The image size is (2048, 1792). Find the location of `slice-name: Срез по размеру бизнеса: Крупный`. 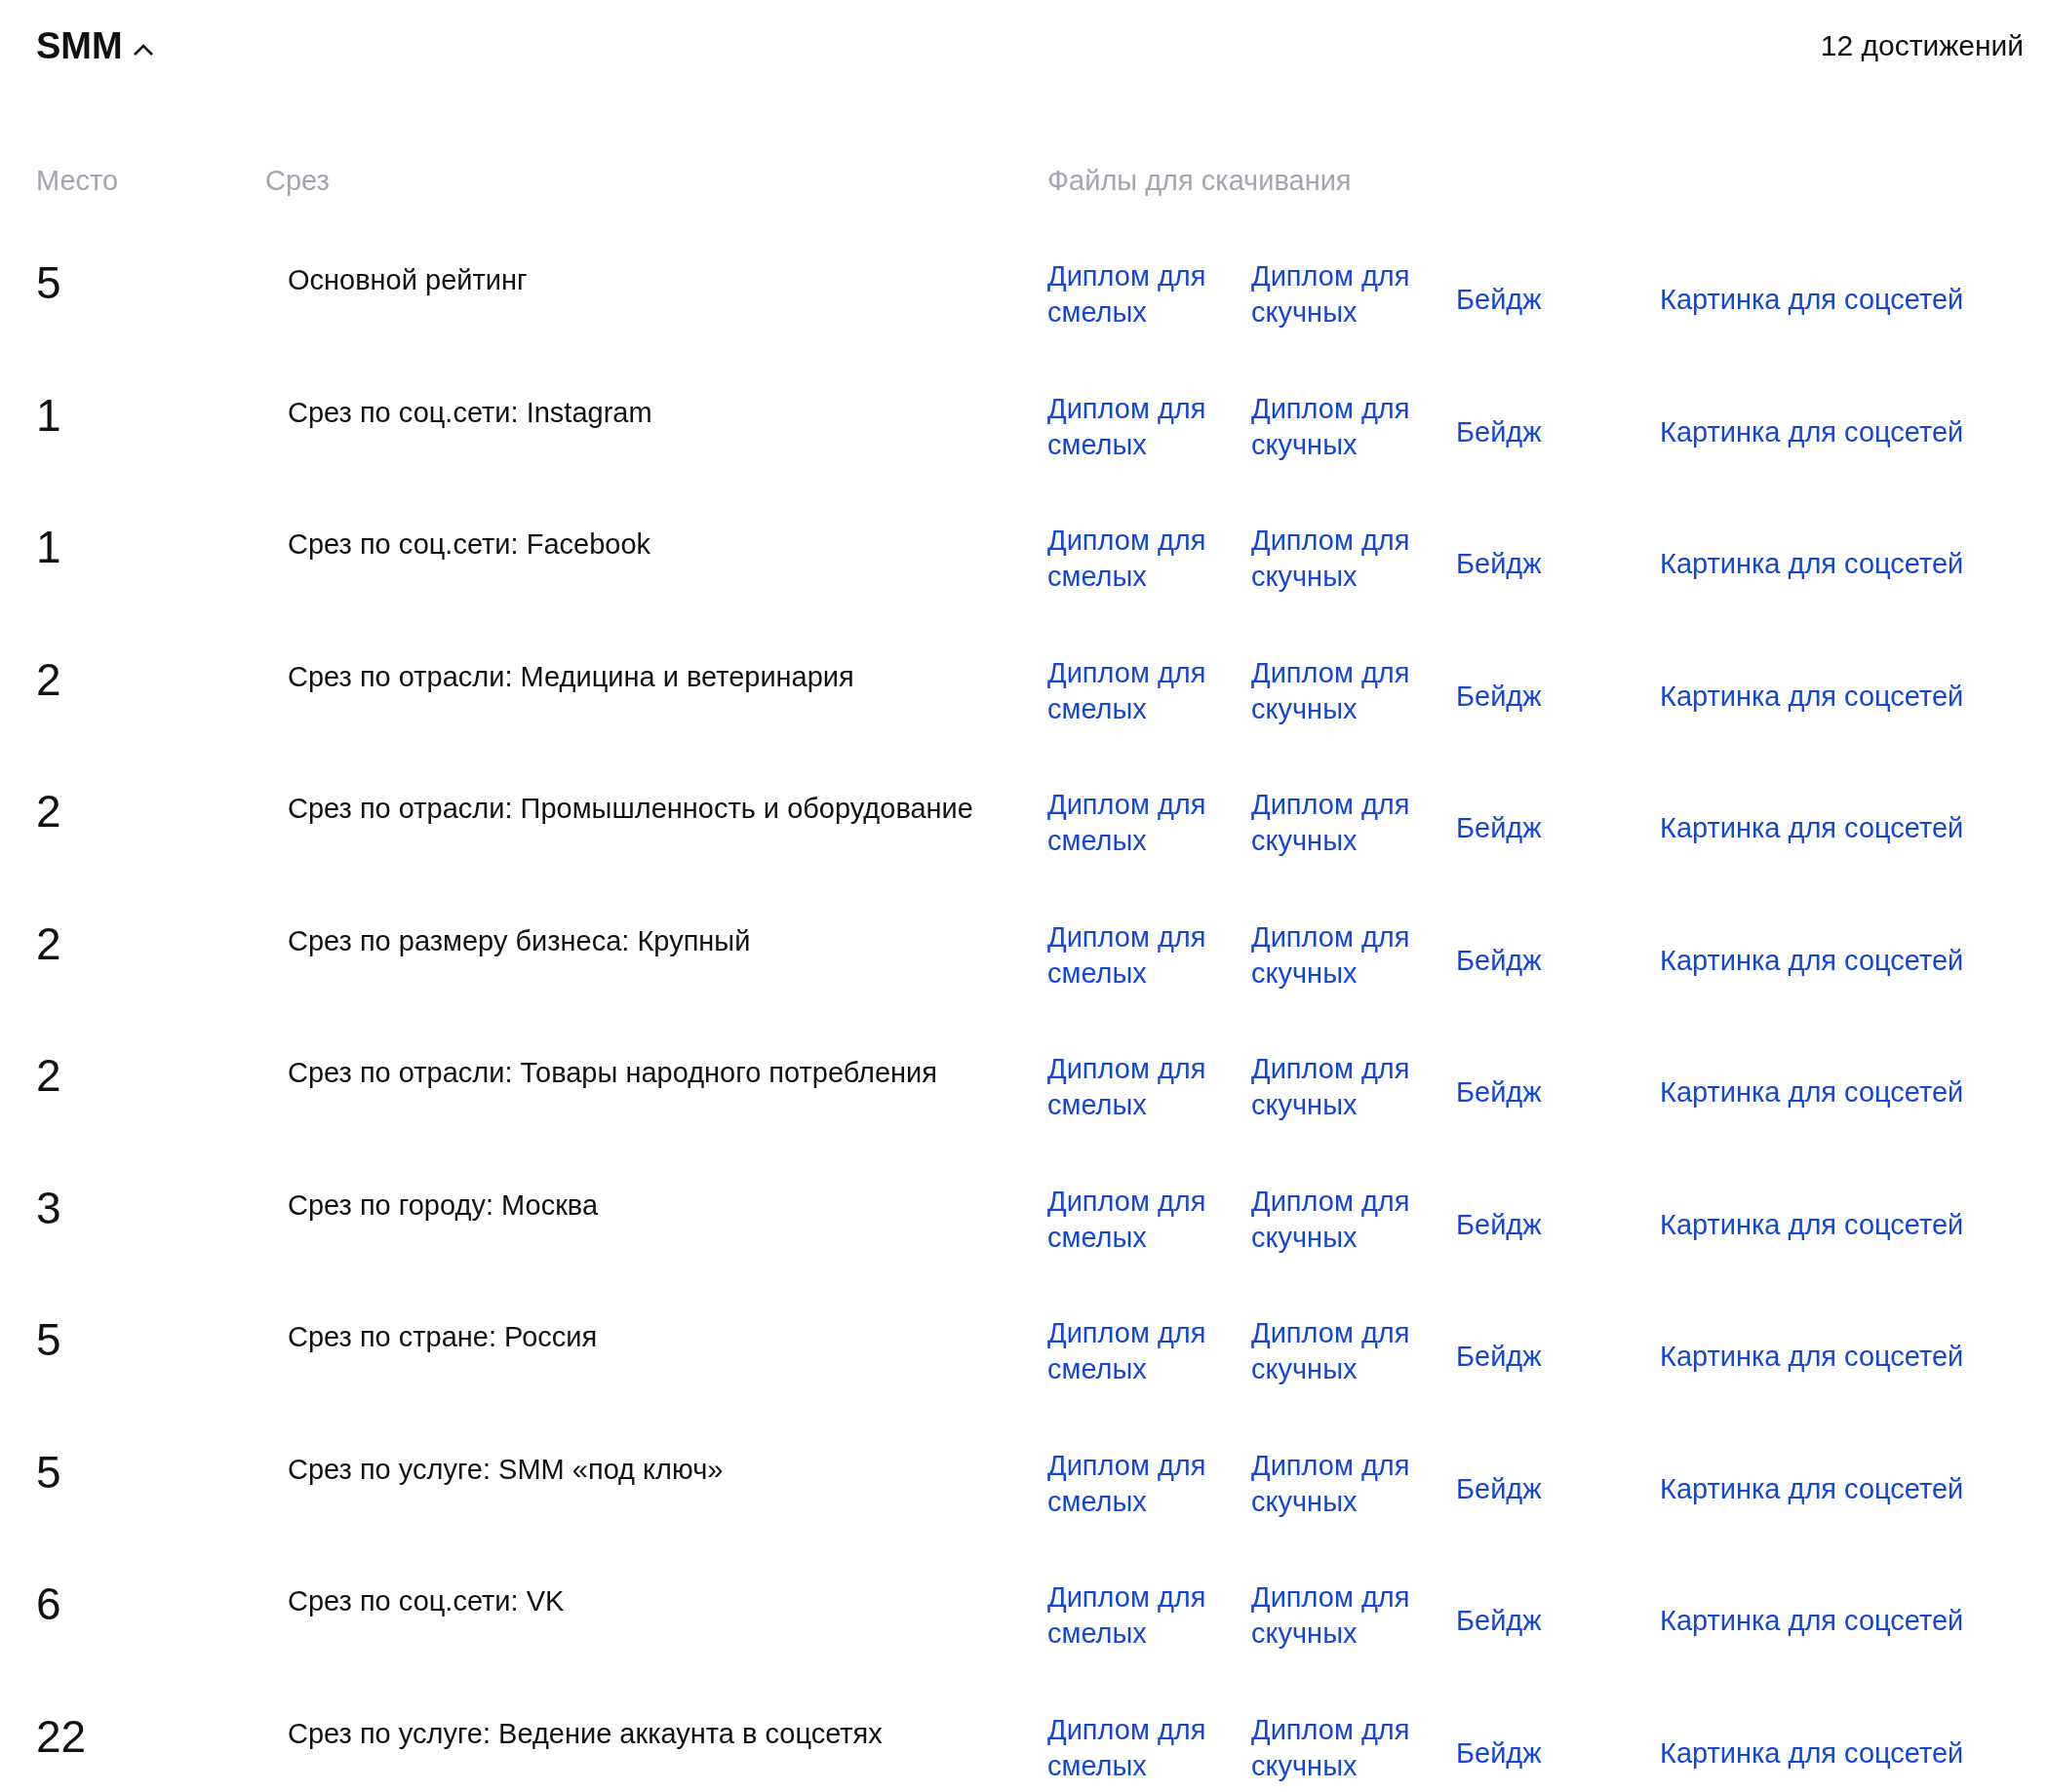

slice-name: Срез по размеру бизнеса: Крупный is located at coordinates (519, 940).